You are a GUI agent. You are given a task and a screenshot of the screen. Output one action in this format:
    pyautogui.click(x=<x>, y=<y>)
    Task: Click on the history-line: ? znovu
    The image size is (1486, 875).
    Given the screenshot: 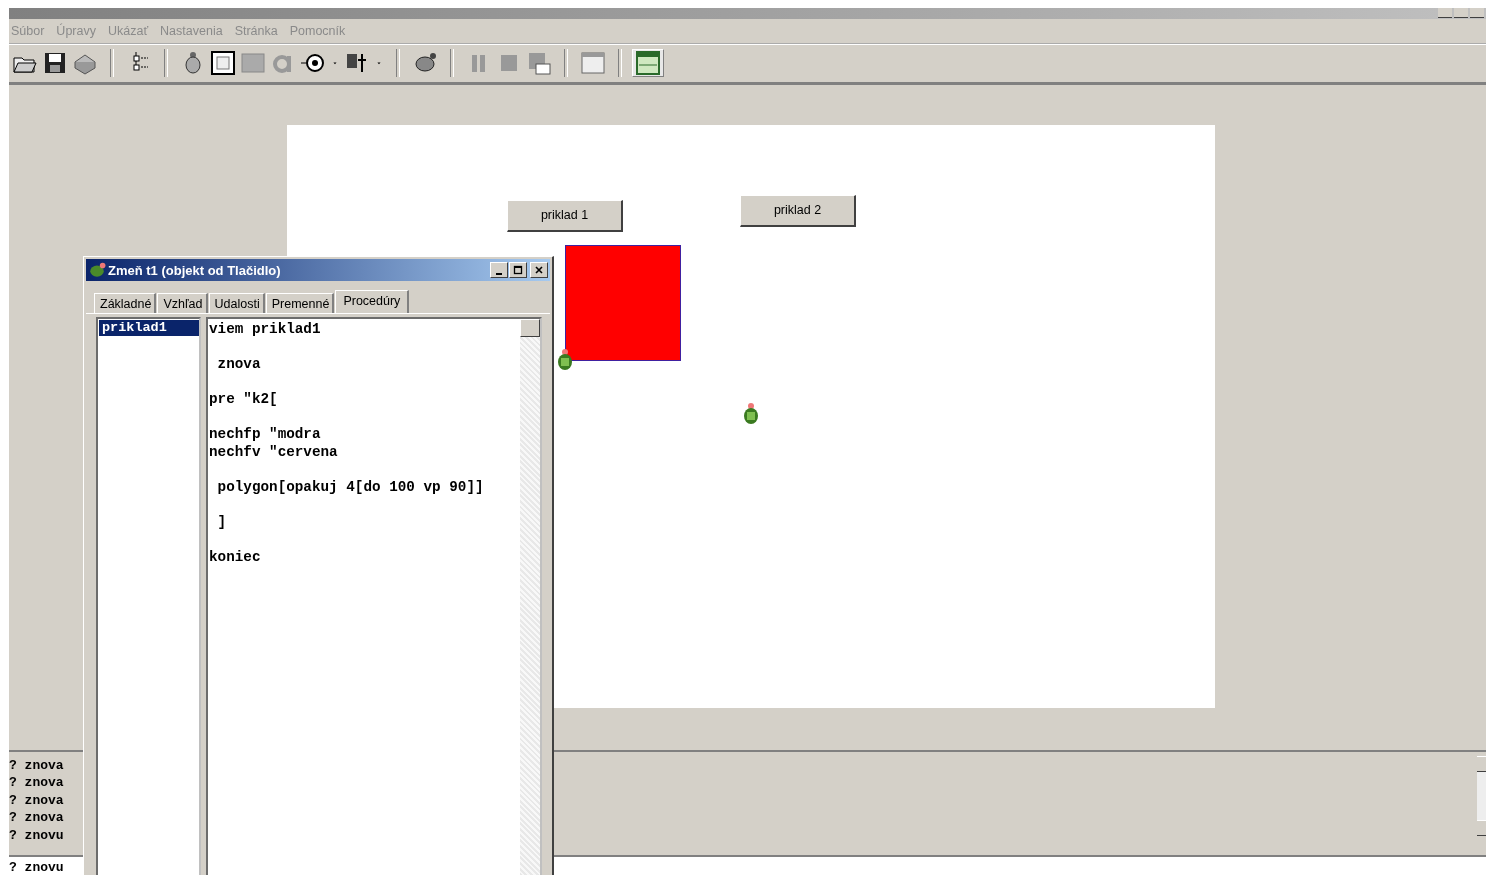 What is the action you would take?
    pyautogui.click(x=37, y=835)
    